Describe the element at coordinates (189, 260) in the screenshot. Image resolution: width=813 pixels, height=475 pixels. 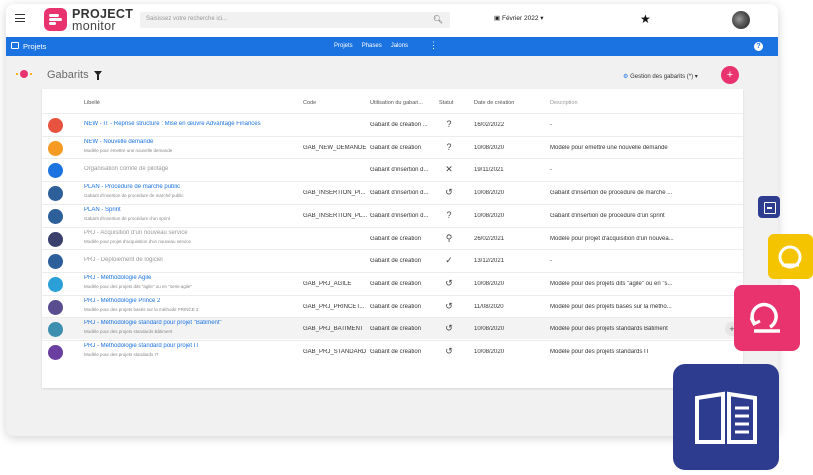
I see `template-title: PRJ - Déploiement de logiciel` at that location.